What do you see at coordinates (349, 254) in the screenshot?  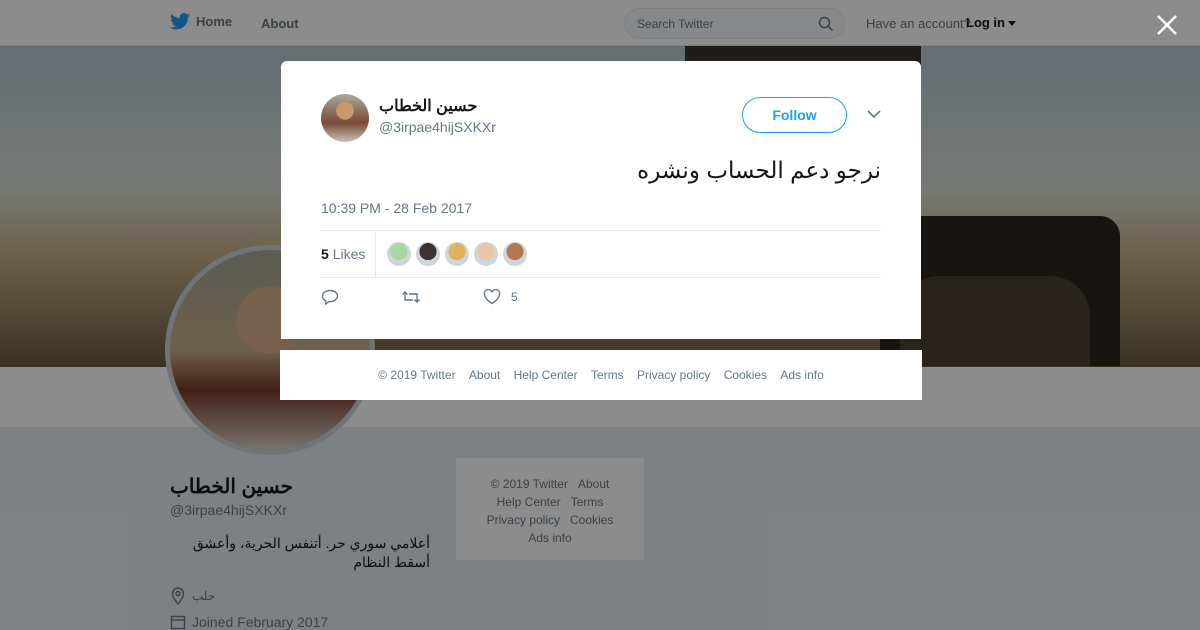 I see `likes-label: Likes` at bounding box center [349, 254].